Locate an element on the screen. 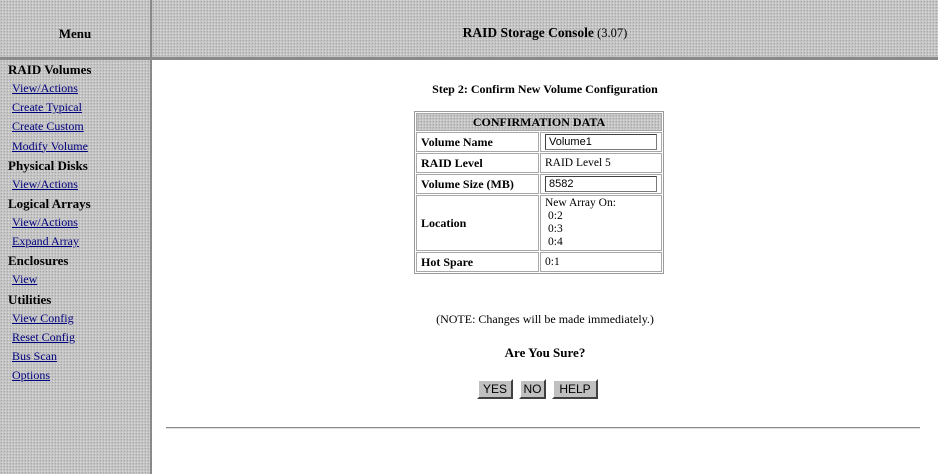 This screenshot has width=938, height=474. section-utilities: Utilities is located at coordinates (30, 299).